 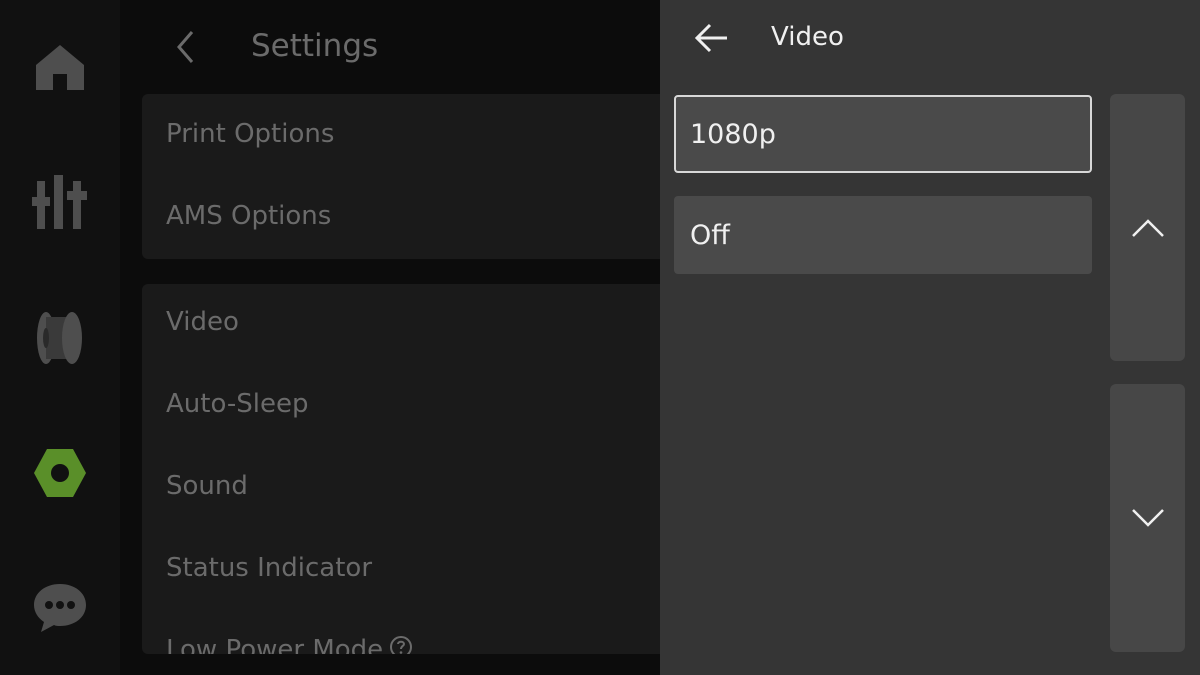 I want to click on nav-controls, so click(x=60, y=202).